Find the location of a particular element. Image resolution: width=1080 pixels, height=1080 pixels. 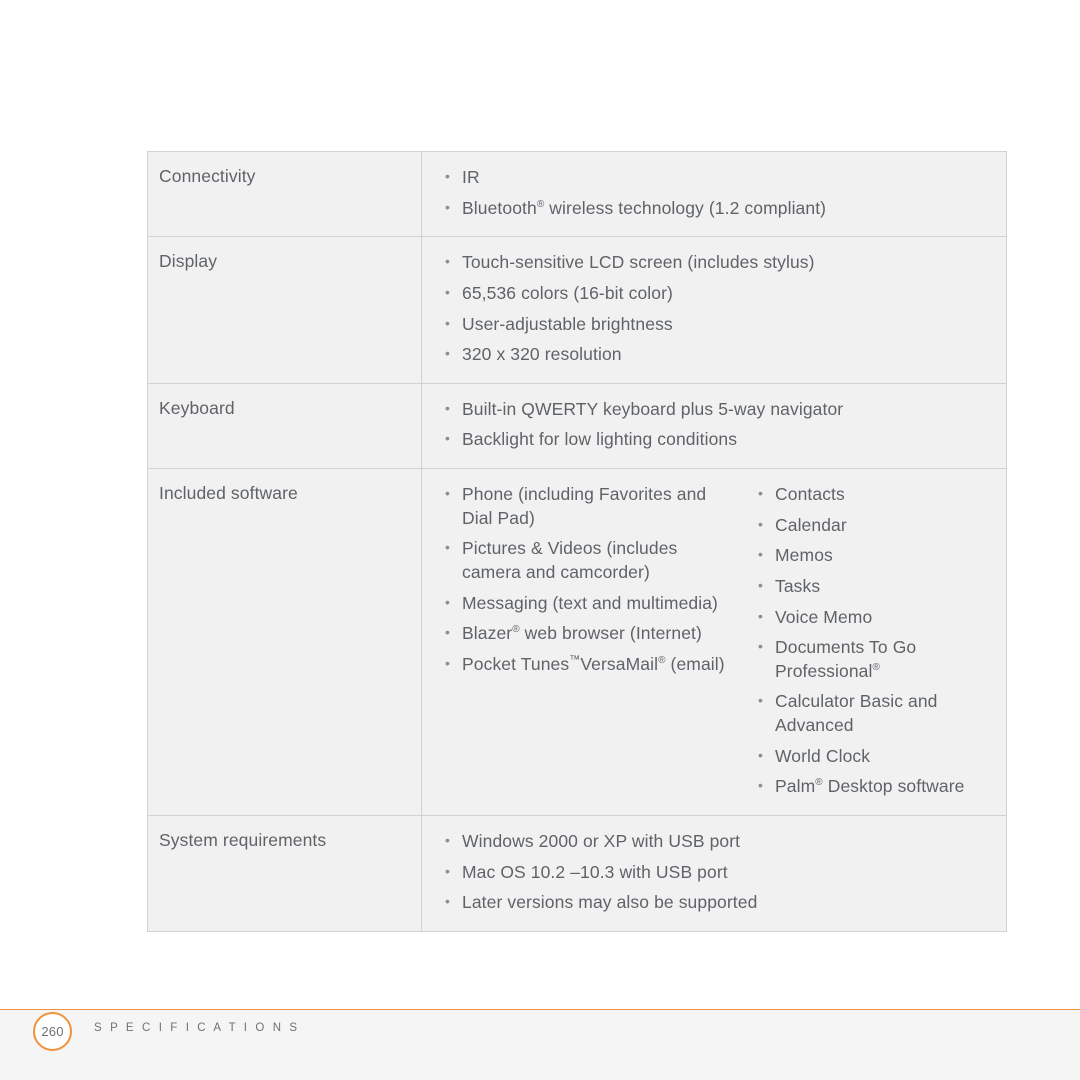

list-item-text: Calendar is located at coordinates (811, 524).